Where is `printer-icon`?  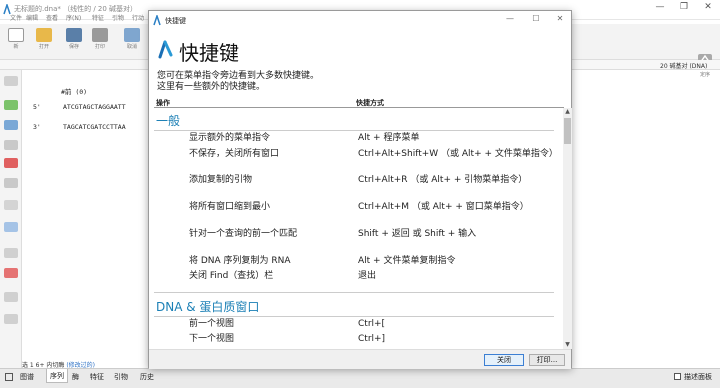 printer-icon is located at coordinates (100, 35).